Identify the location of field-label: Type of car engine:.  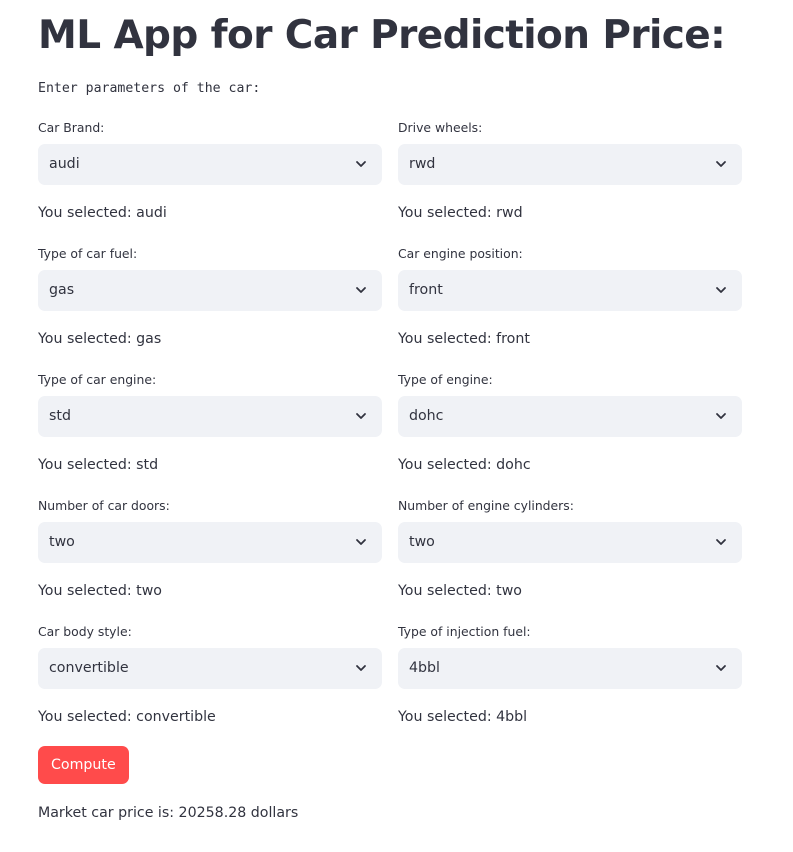
(97, 379).